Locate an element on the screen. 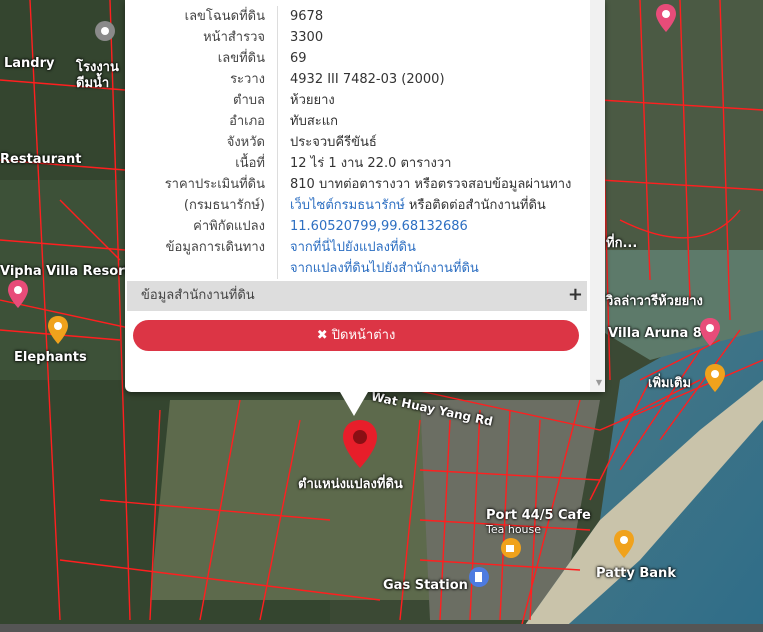 This screenshot has height=632, width=763. detail-row: ค่าพิกัดแปลง 11.60520799,99.68132686 is located at coordinates (357, 226).